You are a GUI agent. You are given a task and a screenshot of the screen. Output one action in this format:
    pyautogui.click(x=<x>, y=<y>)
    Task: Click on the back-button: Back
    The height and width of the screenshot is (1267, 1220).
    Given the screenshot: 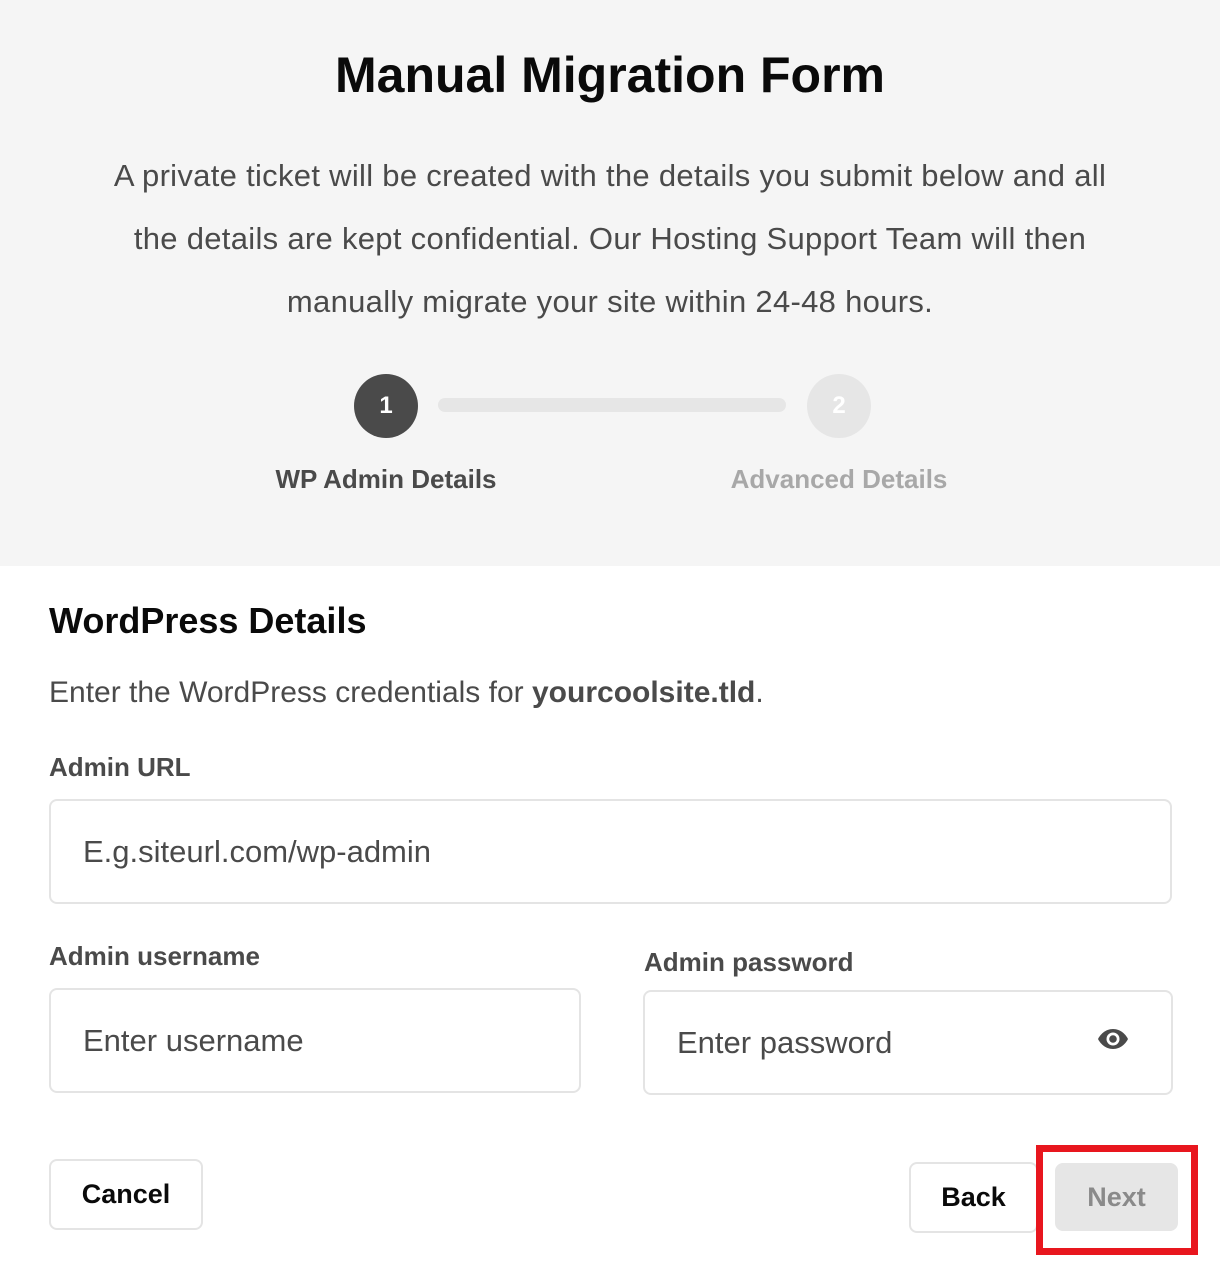 What is the action you would take?
    pyautogui.click(x=973, y=1197)
    